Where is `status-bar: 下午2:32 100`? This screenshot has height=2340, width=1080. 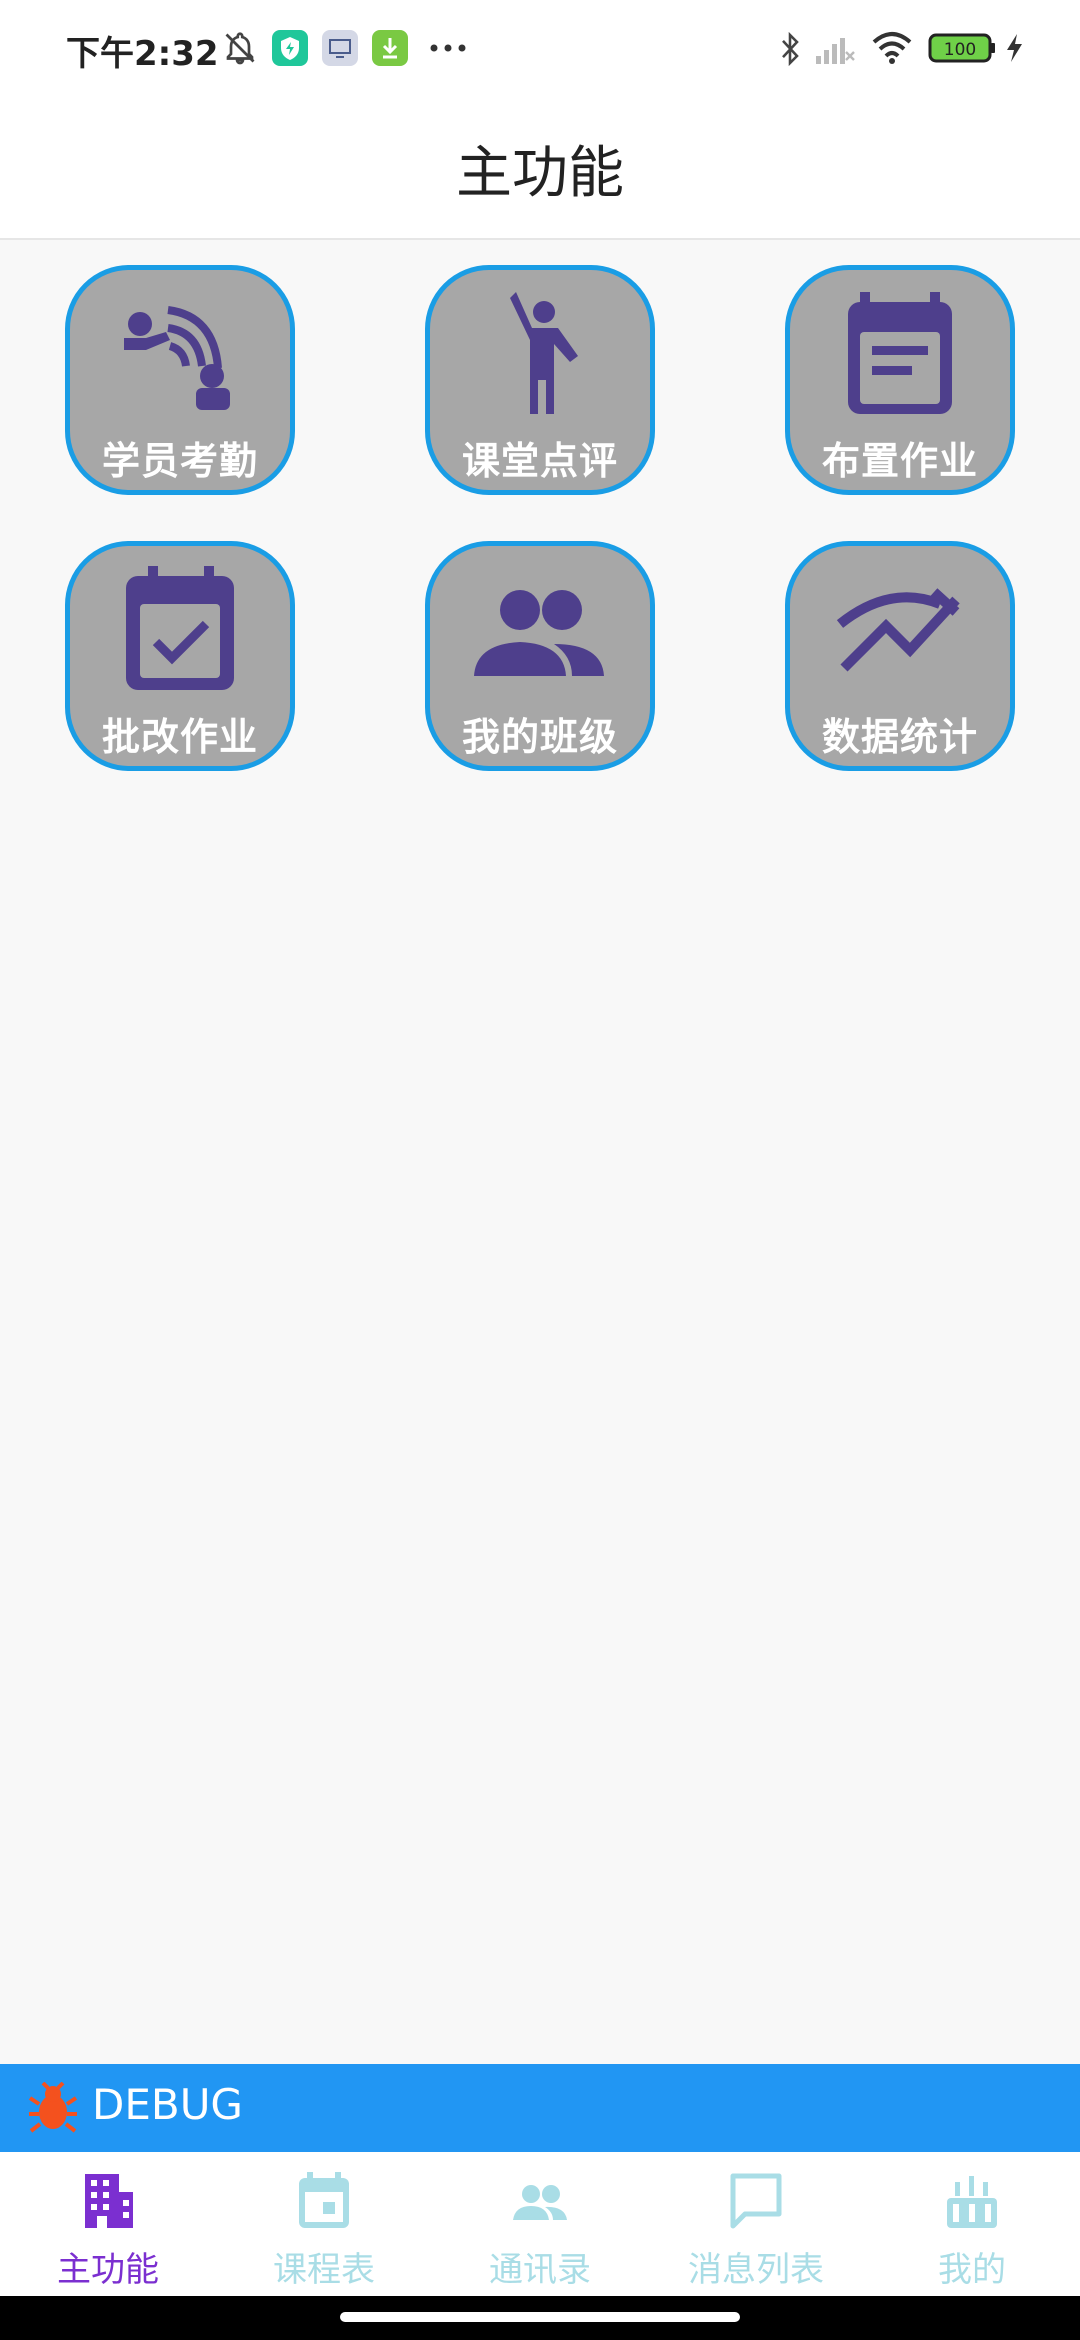
status-bar: 下午2:32 100 is located at coordinates (540, 48).